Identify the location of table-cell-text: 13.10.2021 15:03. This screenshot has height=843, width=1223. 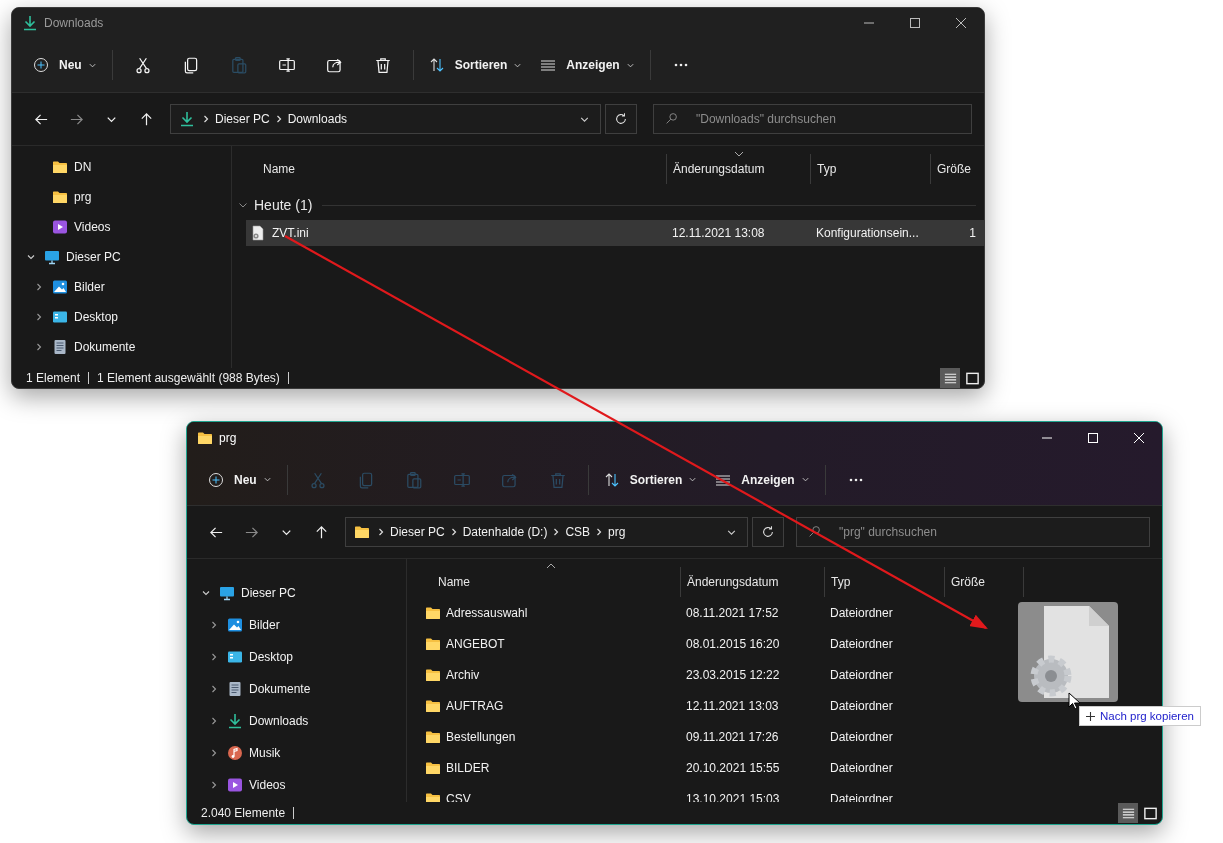
(733, 796).